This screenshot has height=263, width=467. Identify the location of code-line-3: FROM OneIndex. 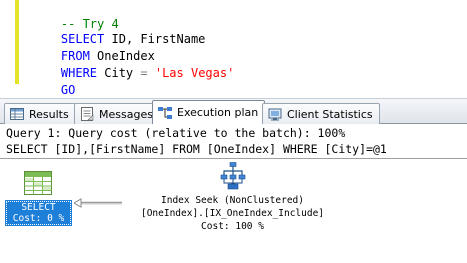
(93, 47).